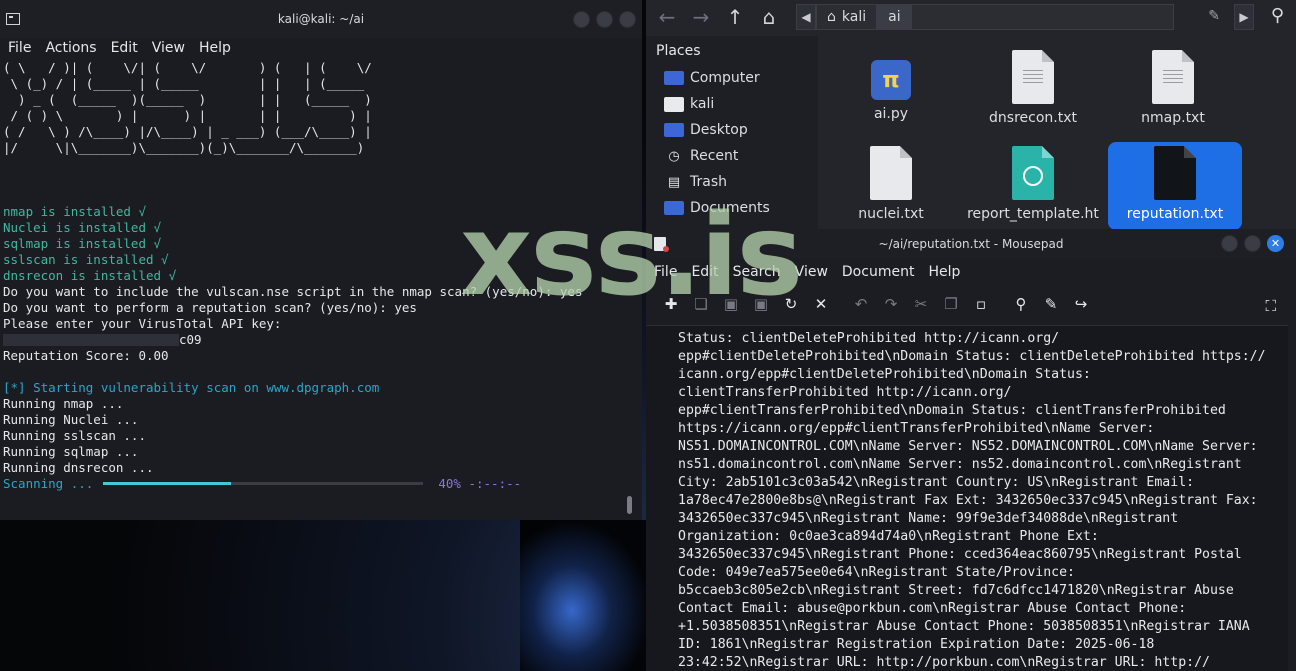 The height and width of the screenshot is (671, 1296). I want to click on file-item: nmap.txt, so click(1173, 90).